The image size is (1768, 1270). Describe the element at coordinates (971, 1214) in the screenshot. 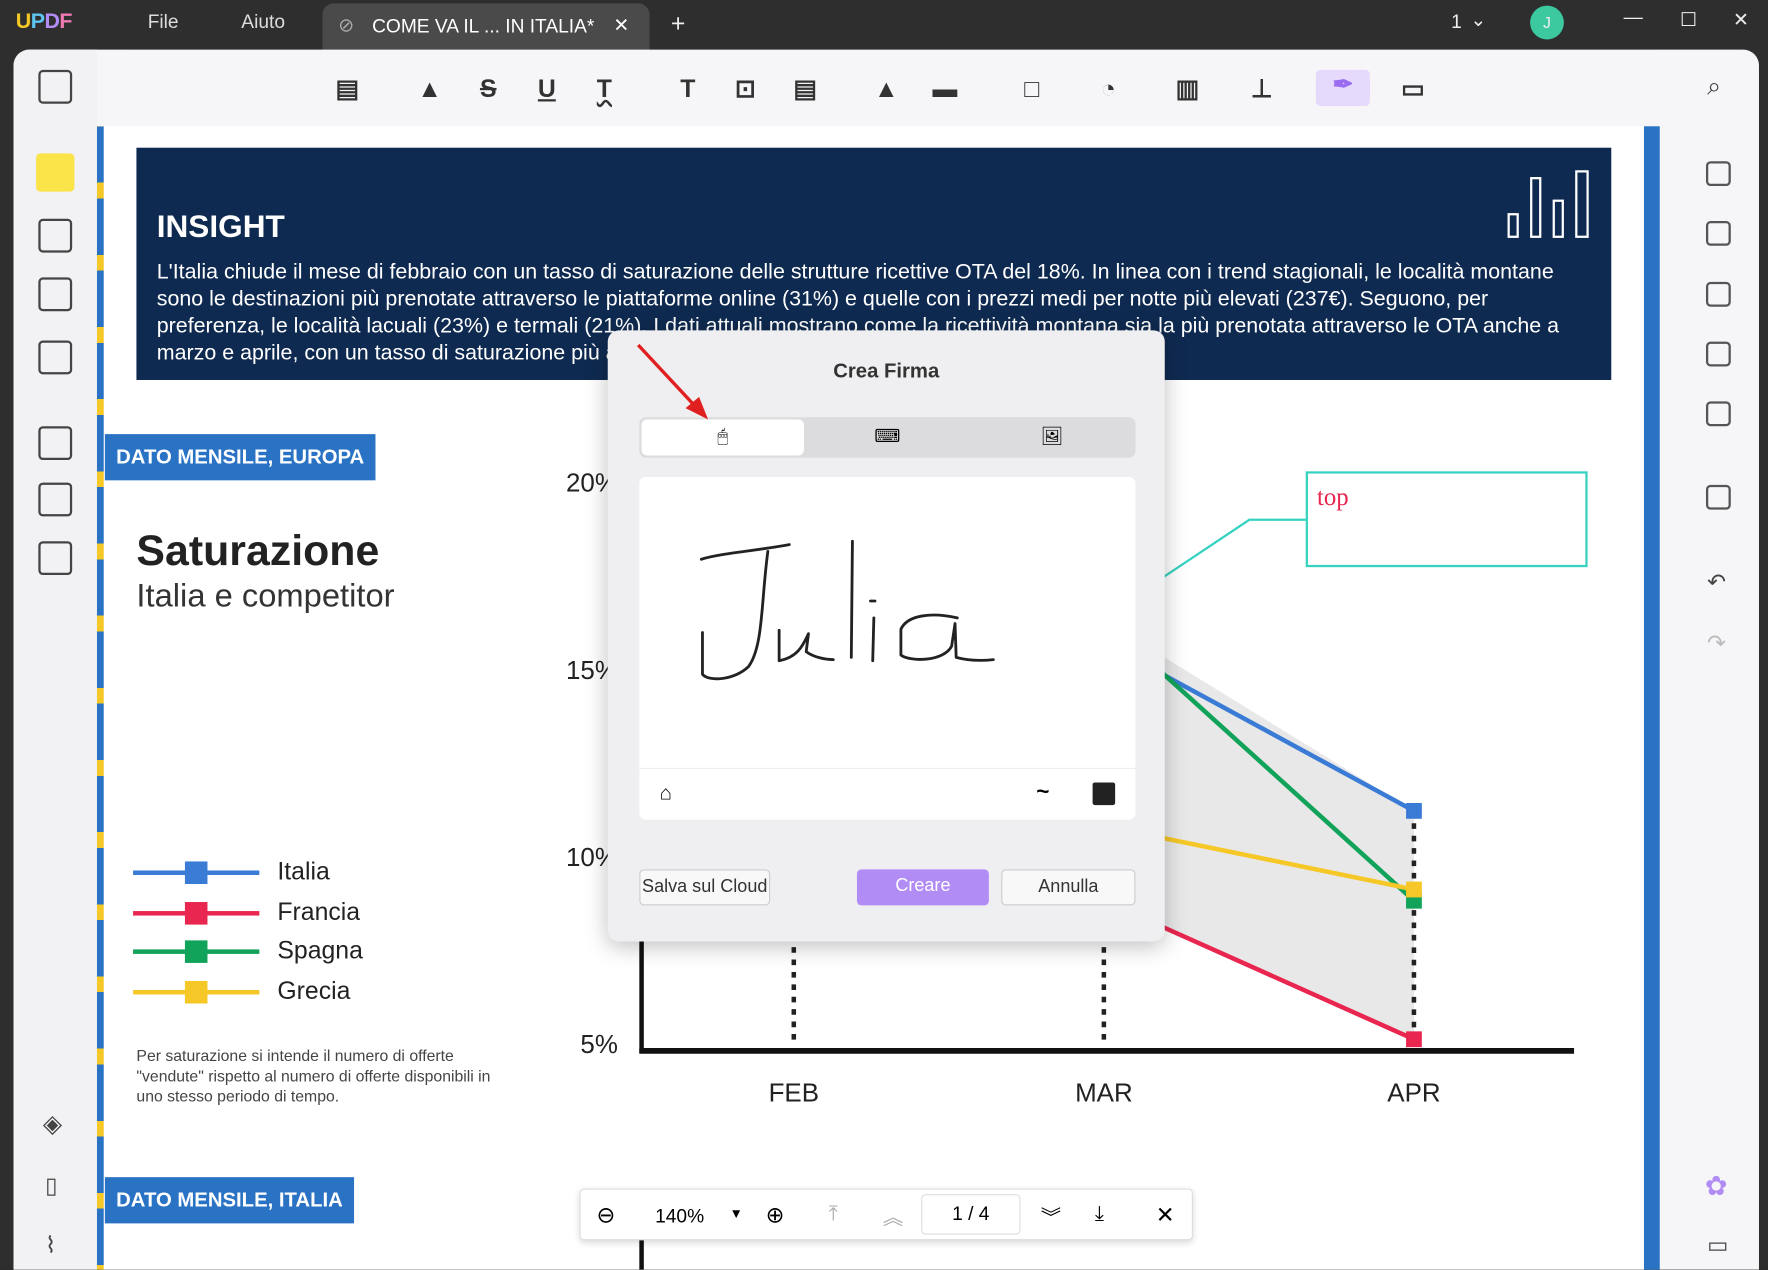

I see `page-number-input: 1 / 4` at that location.